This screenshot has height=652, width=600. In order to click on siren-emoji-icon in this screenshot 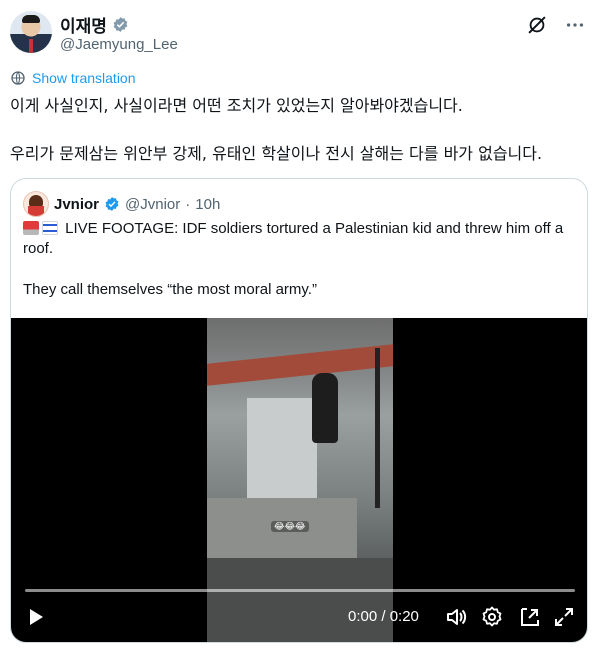, I will do `click(31, 228)`.